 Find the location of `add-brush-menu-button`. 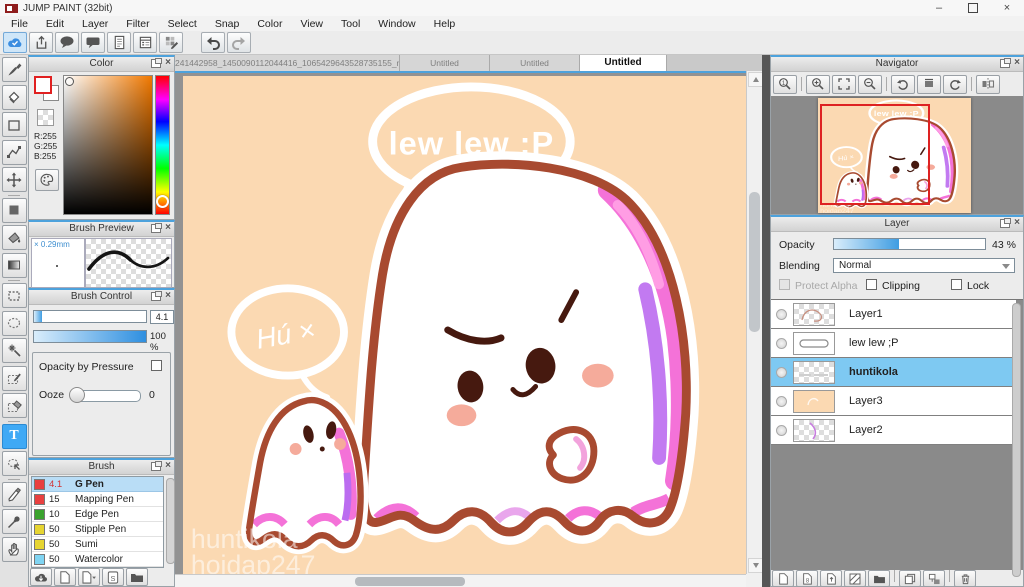

add-brush-menu-button is located at coordinates (89, 577).